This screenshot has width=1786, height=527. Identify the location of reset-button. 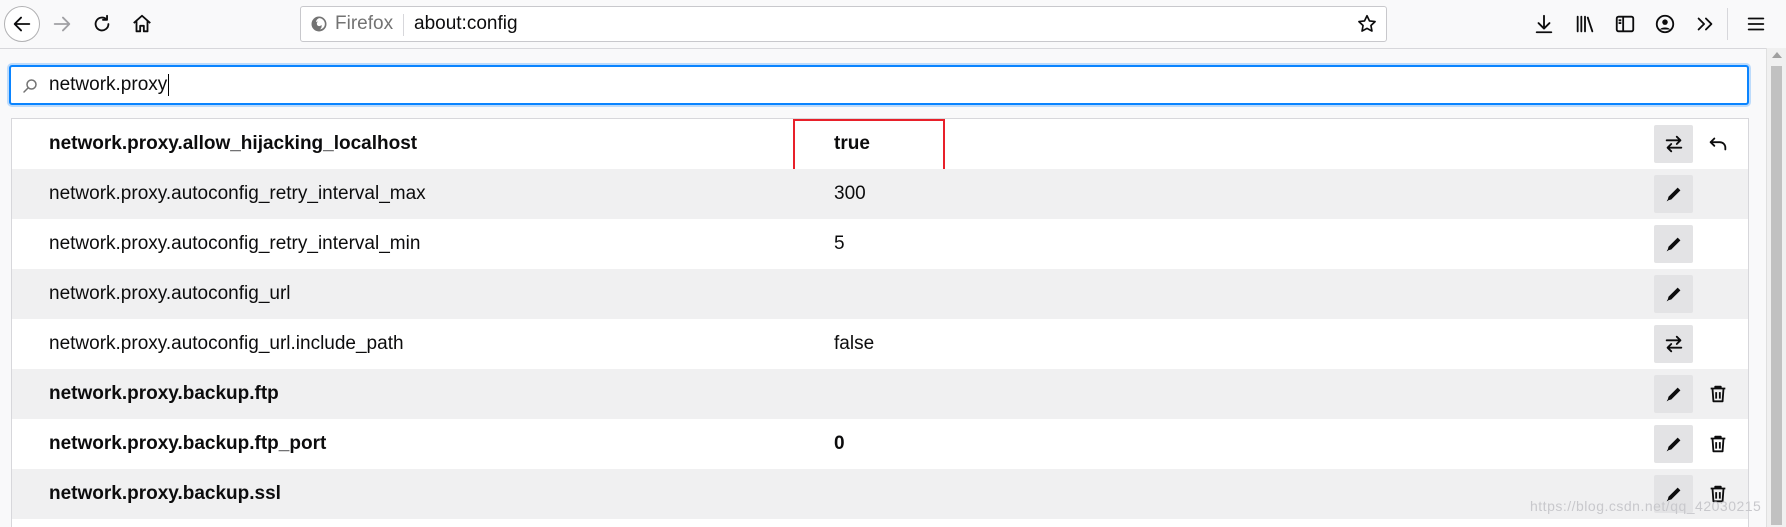
(1718, 144).